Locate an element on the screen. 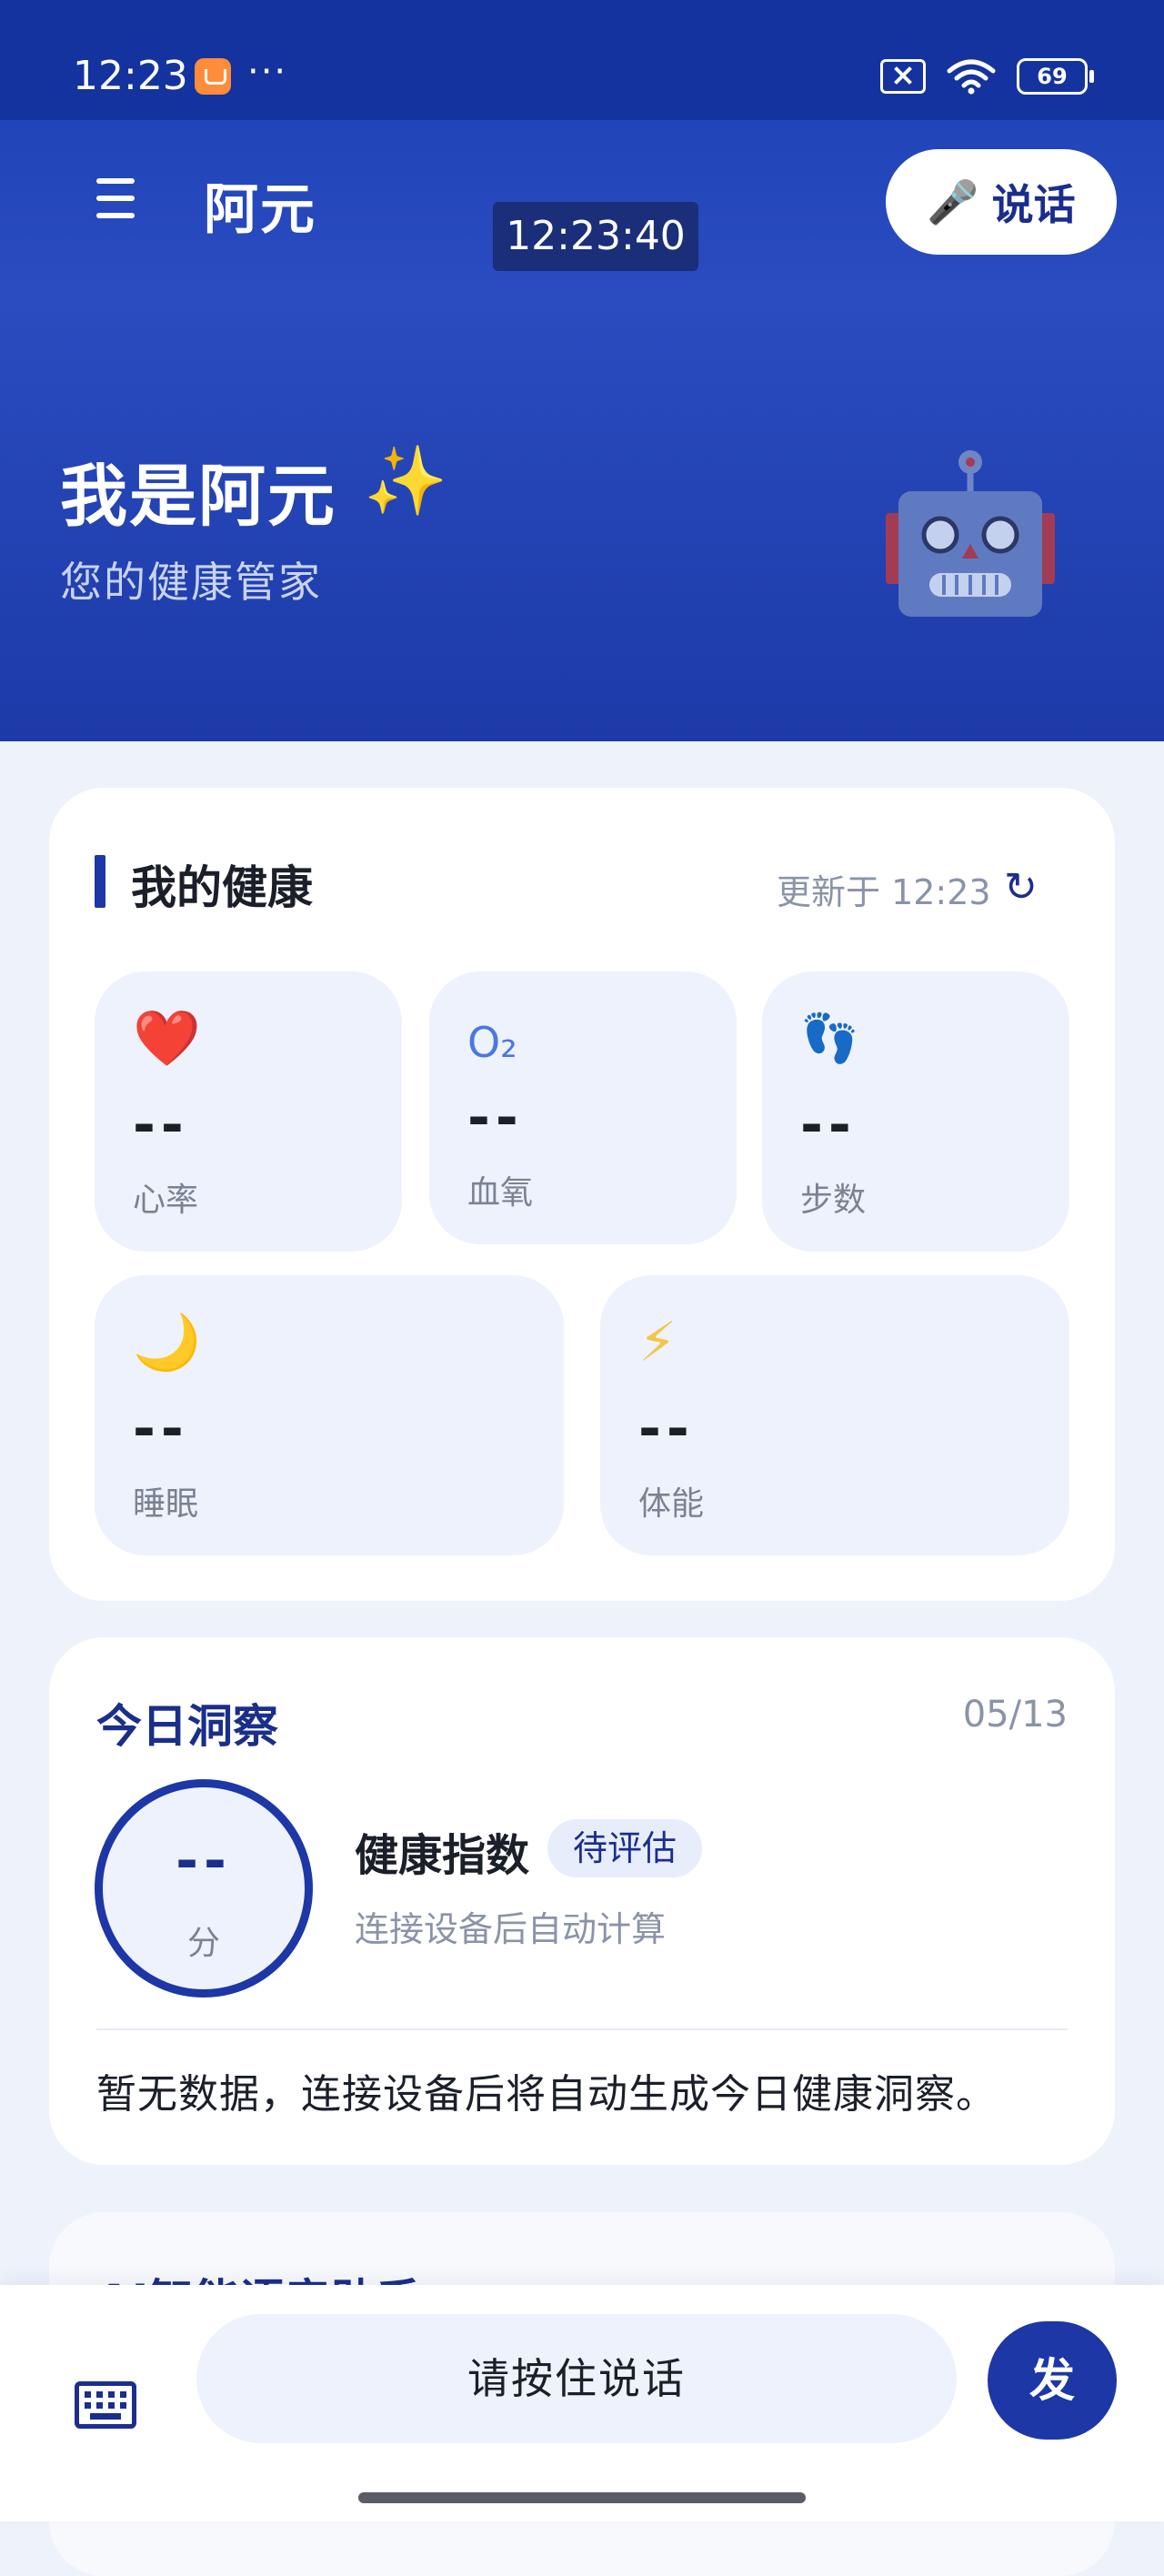 This screenshot has width=1164, height=2576. footprints-icon: 👣 is located at coordinates (830, 1038).